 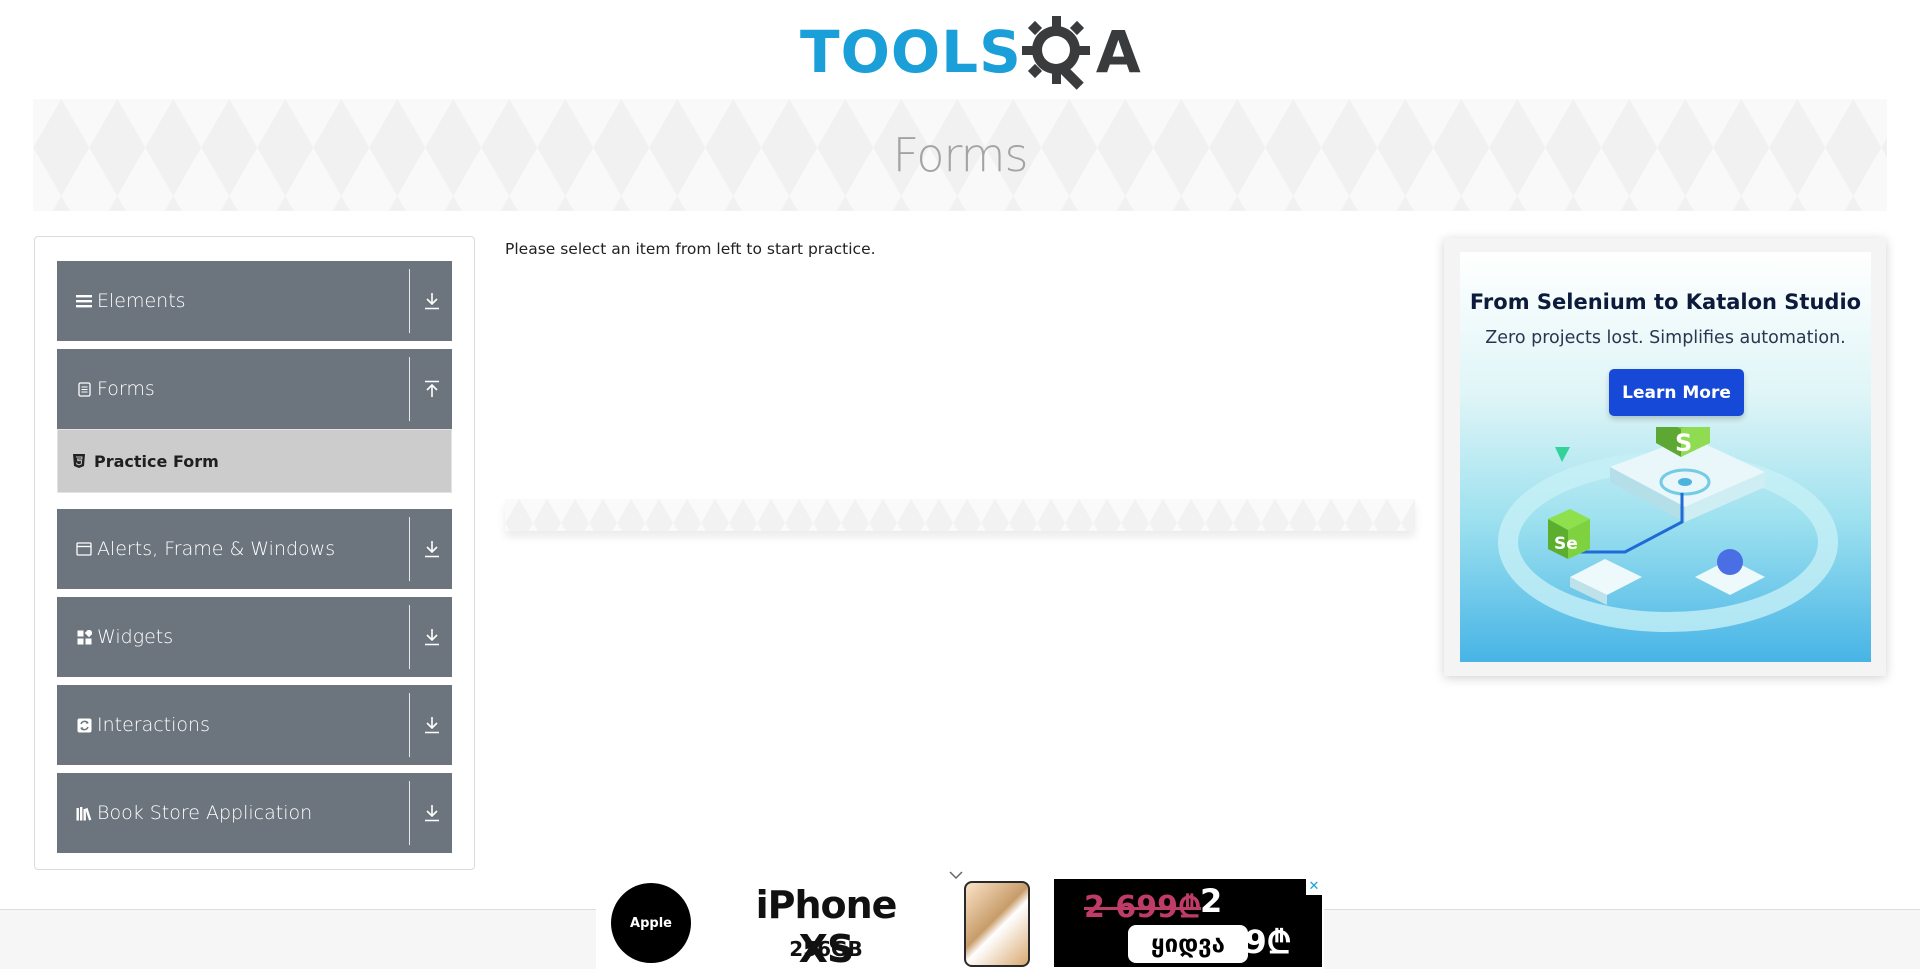 I want to click on page-title: Forms, so click(x=960, y=155).